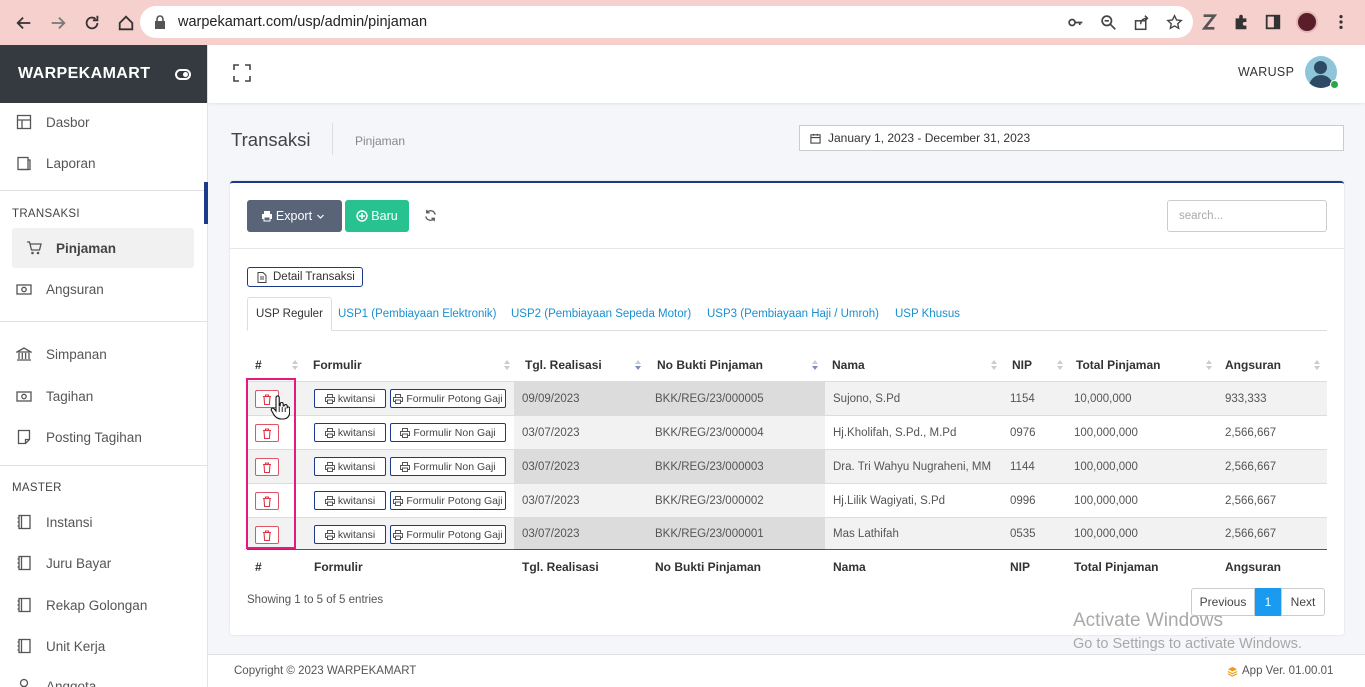 This screenshot has width=1365, height=687. What do you see at coordinates (103, 122) in the screenshot?
I see `sidebar-item-dasbor: Dasbor` at bounding box center [103, 122].